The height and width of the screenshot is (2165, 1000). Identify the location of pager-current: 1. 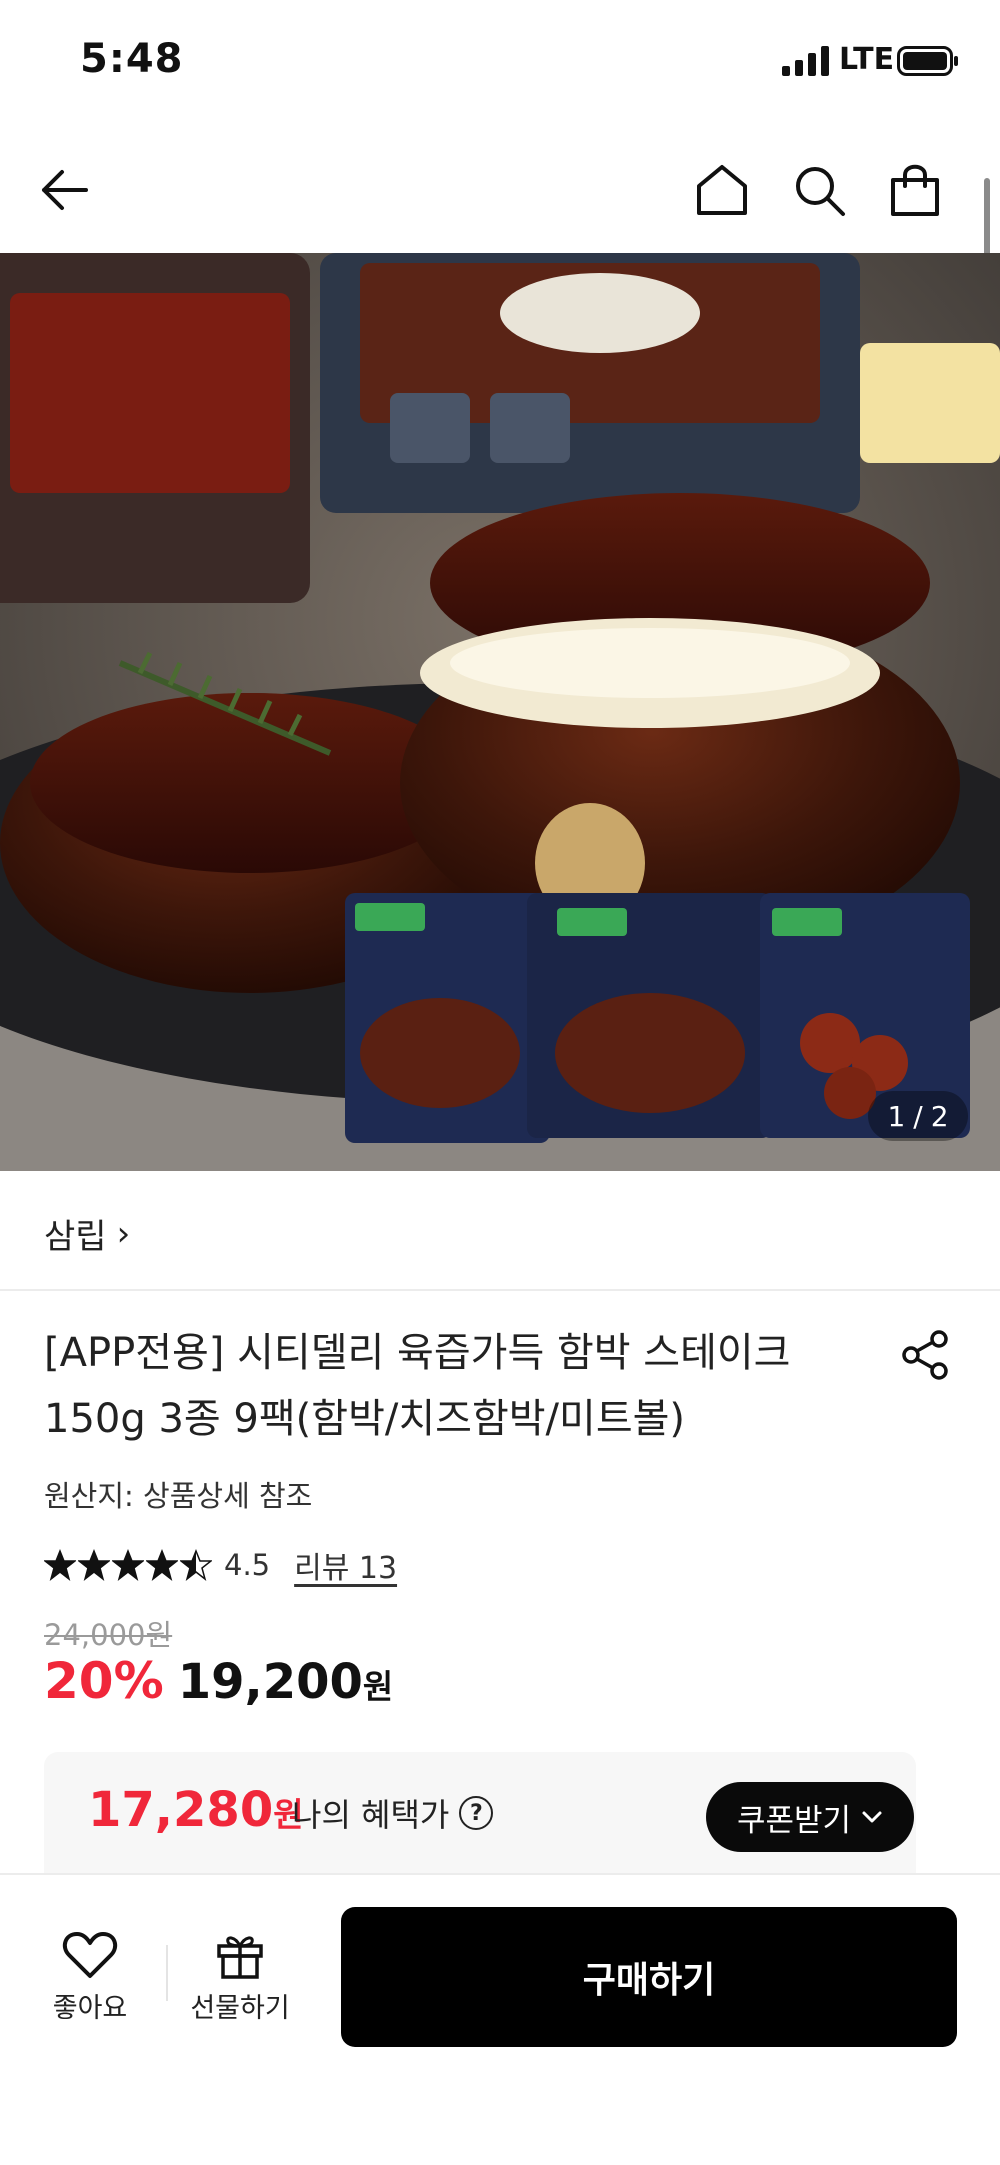
(896, 1116).